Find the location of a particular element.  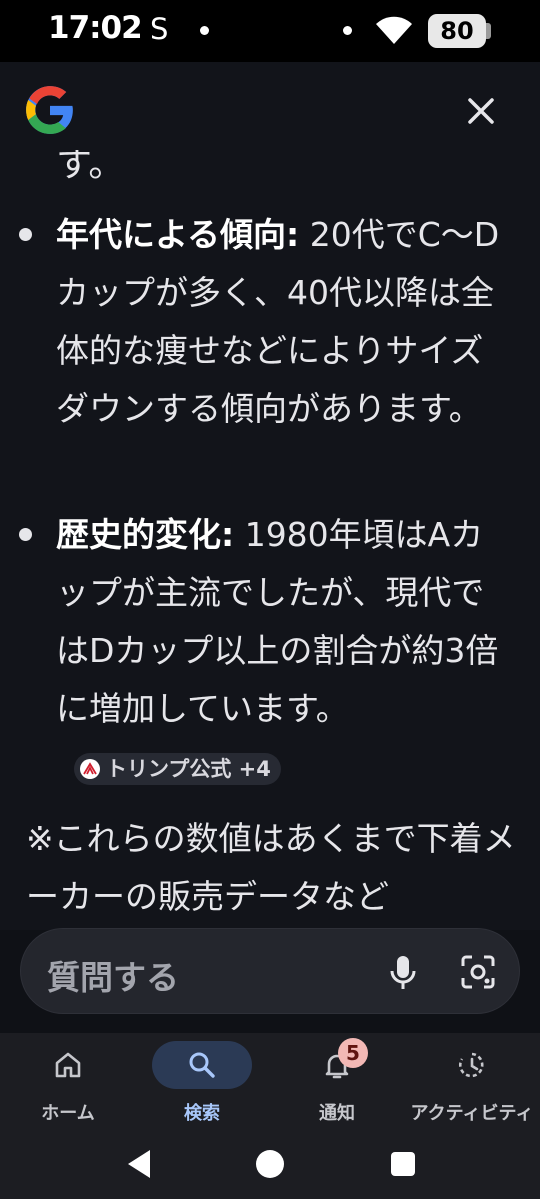

google-logo-icon is located at coordinates (49, 110).